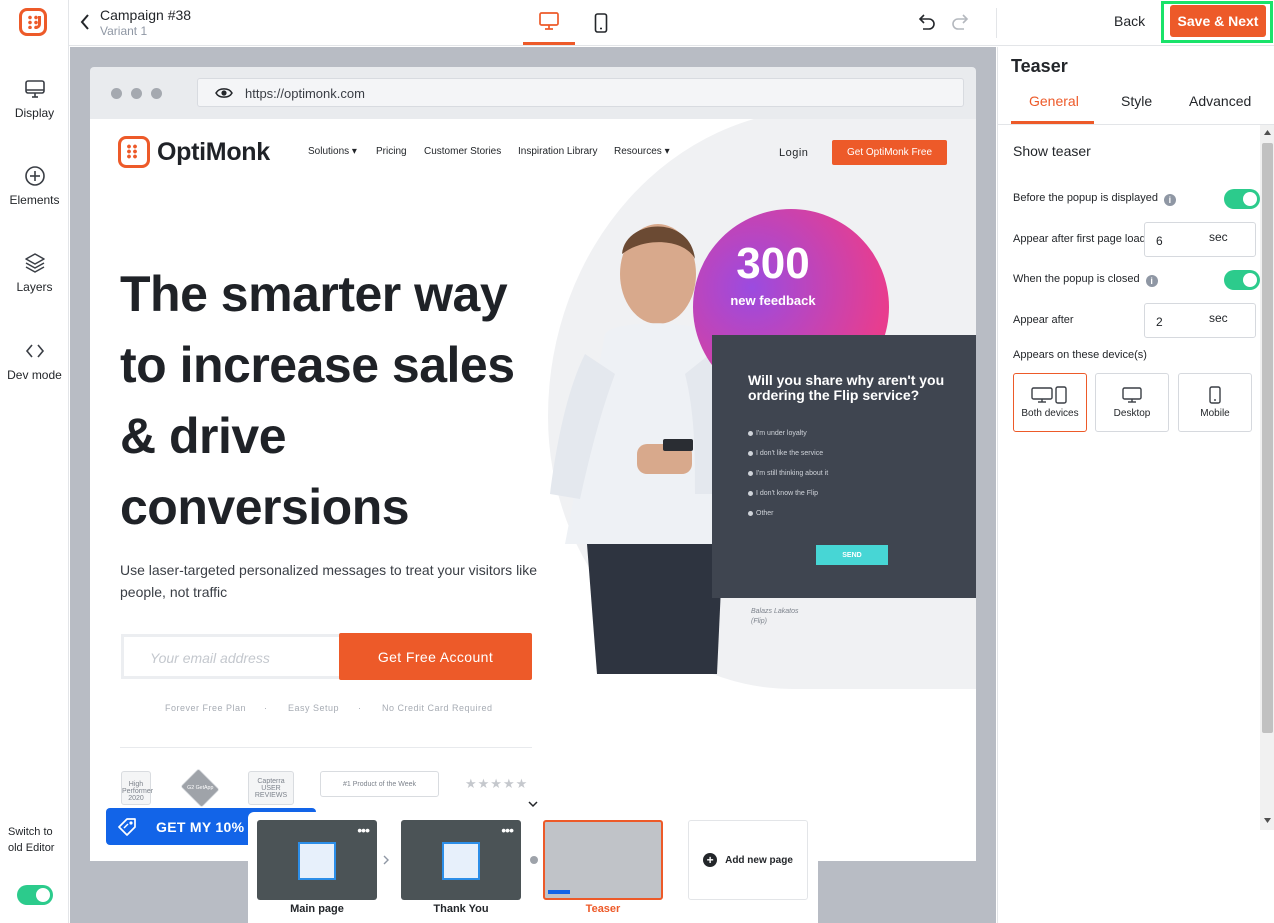  What do you see at coordinates (1159, 241) in the screenshot?
I see `appear-after-load-value: 6` at bounding box center [1159, 241].